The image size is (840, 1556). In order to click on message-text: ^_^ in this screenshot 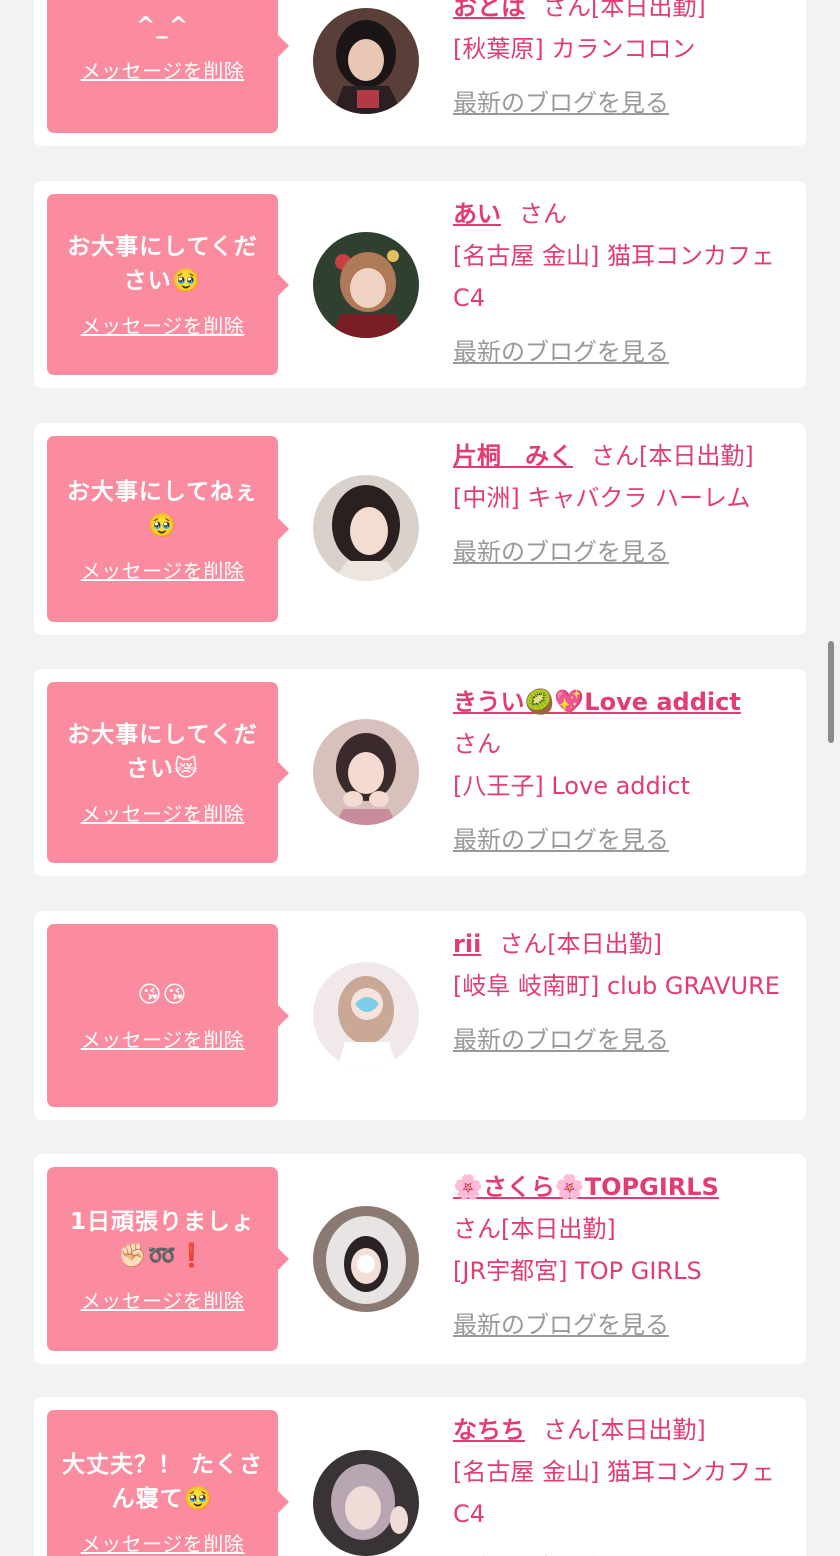, I will do `click(162, 25)`.